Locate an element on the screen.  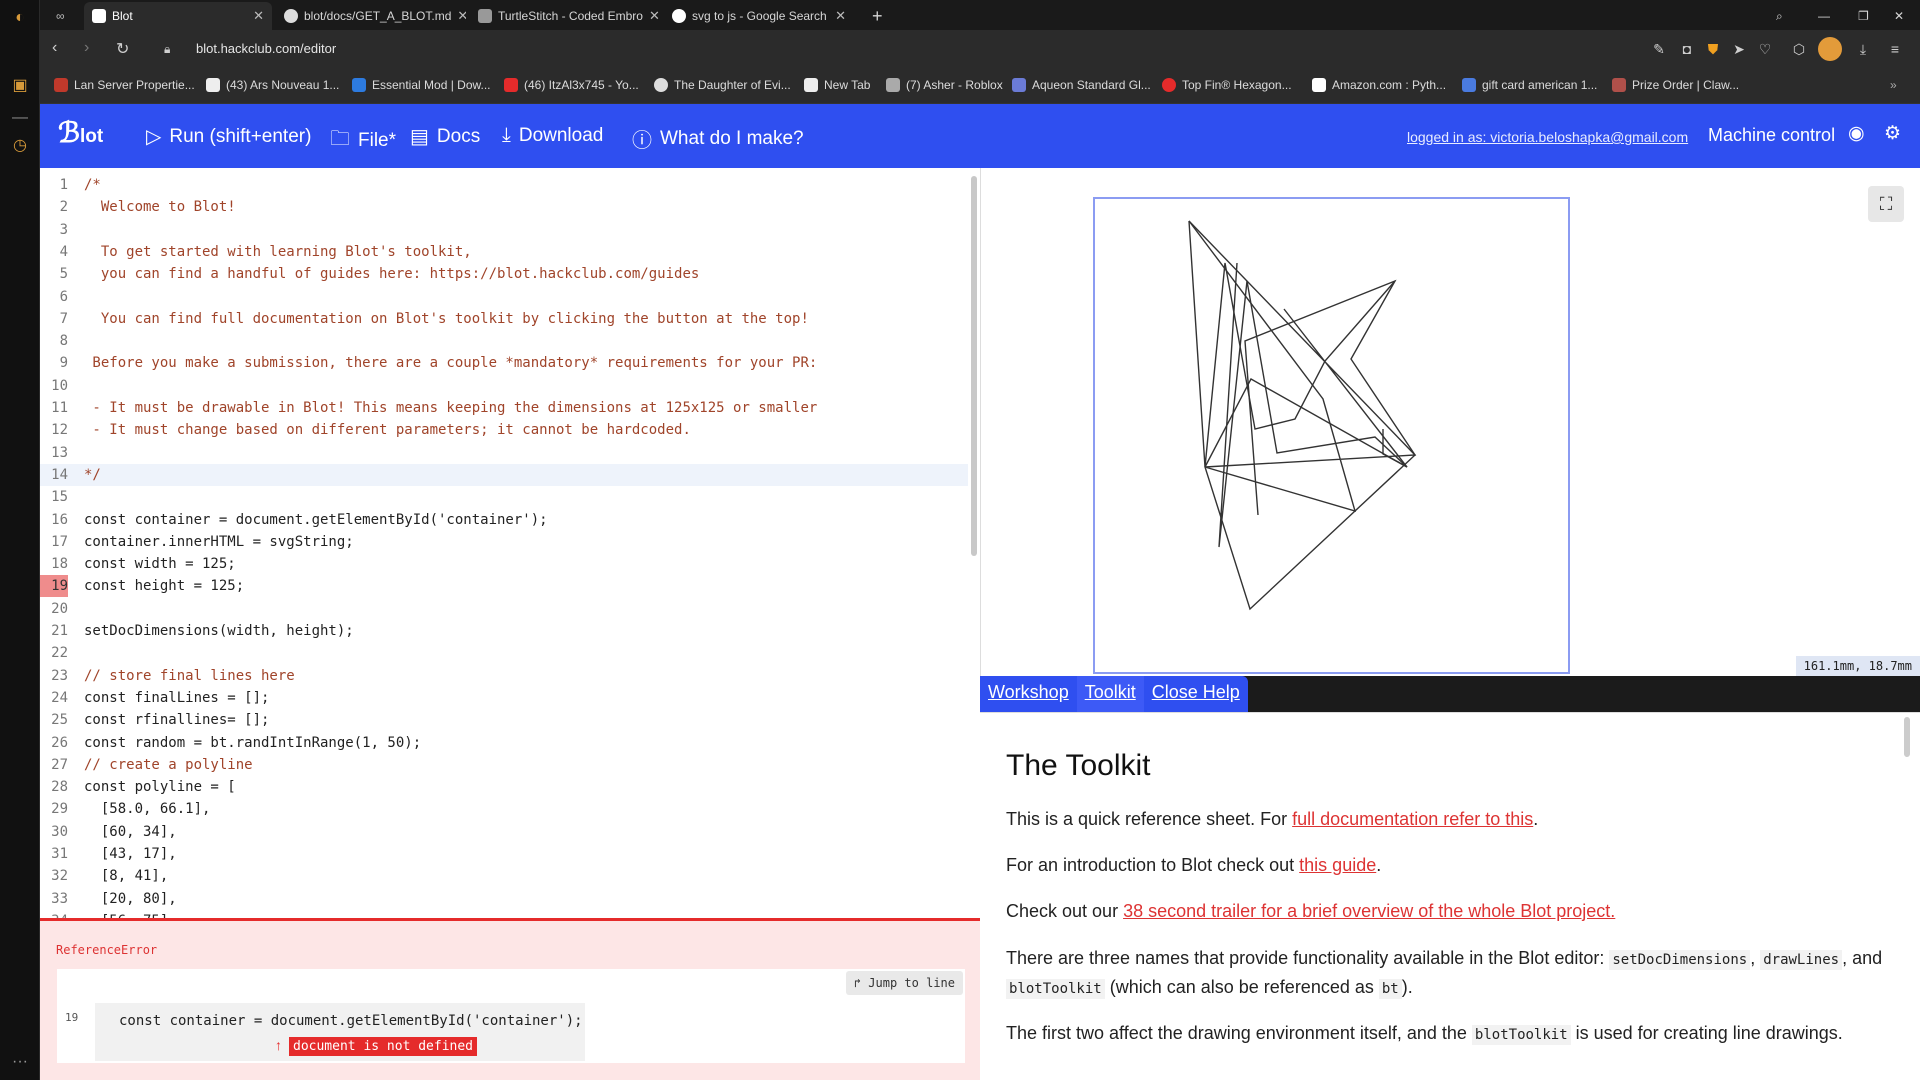
full-docs-link: full documentation refer to this is located at coordinates (1412, 819).